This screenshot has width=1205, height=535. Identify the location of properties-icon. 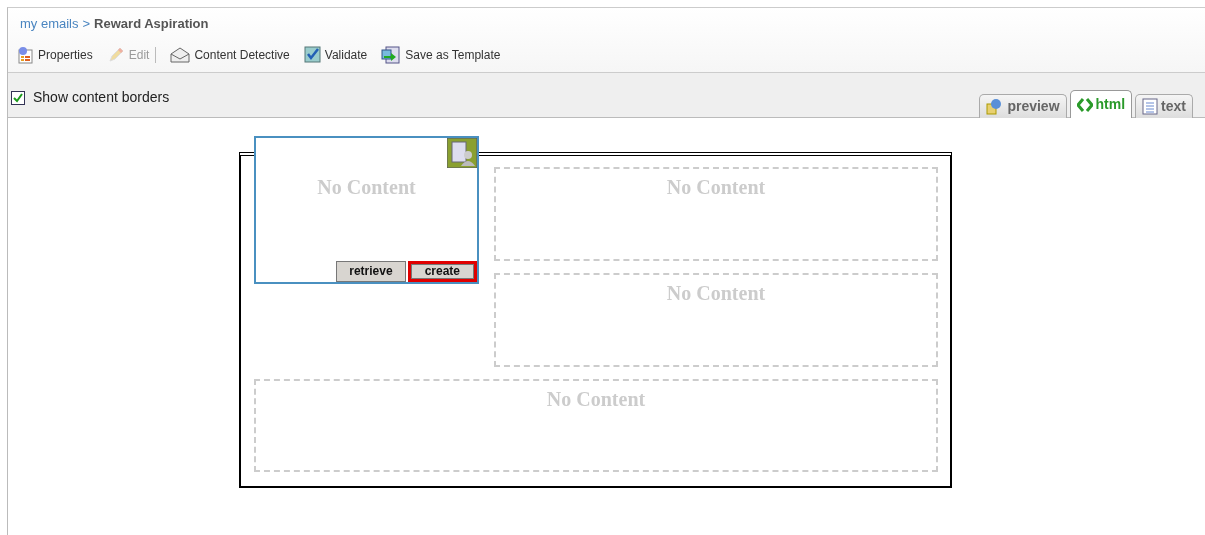
(25, 54).